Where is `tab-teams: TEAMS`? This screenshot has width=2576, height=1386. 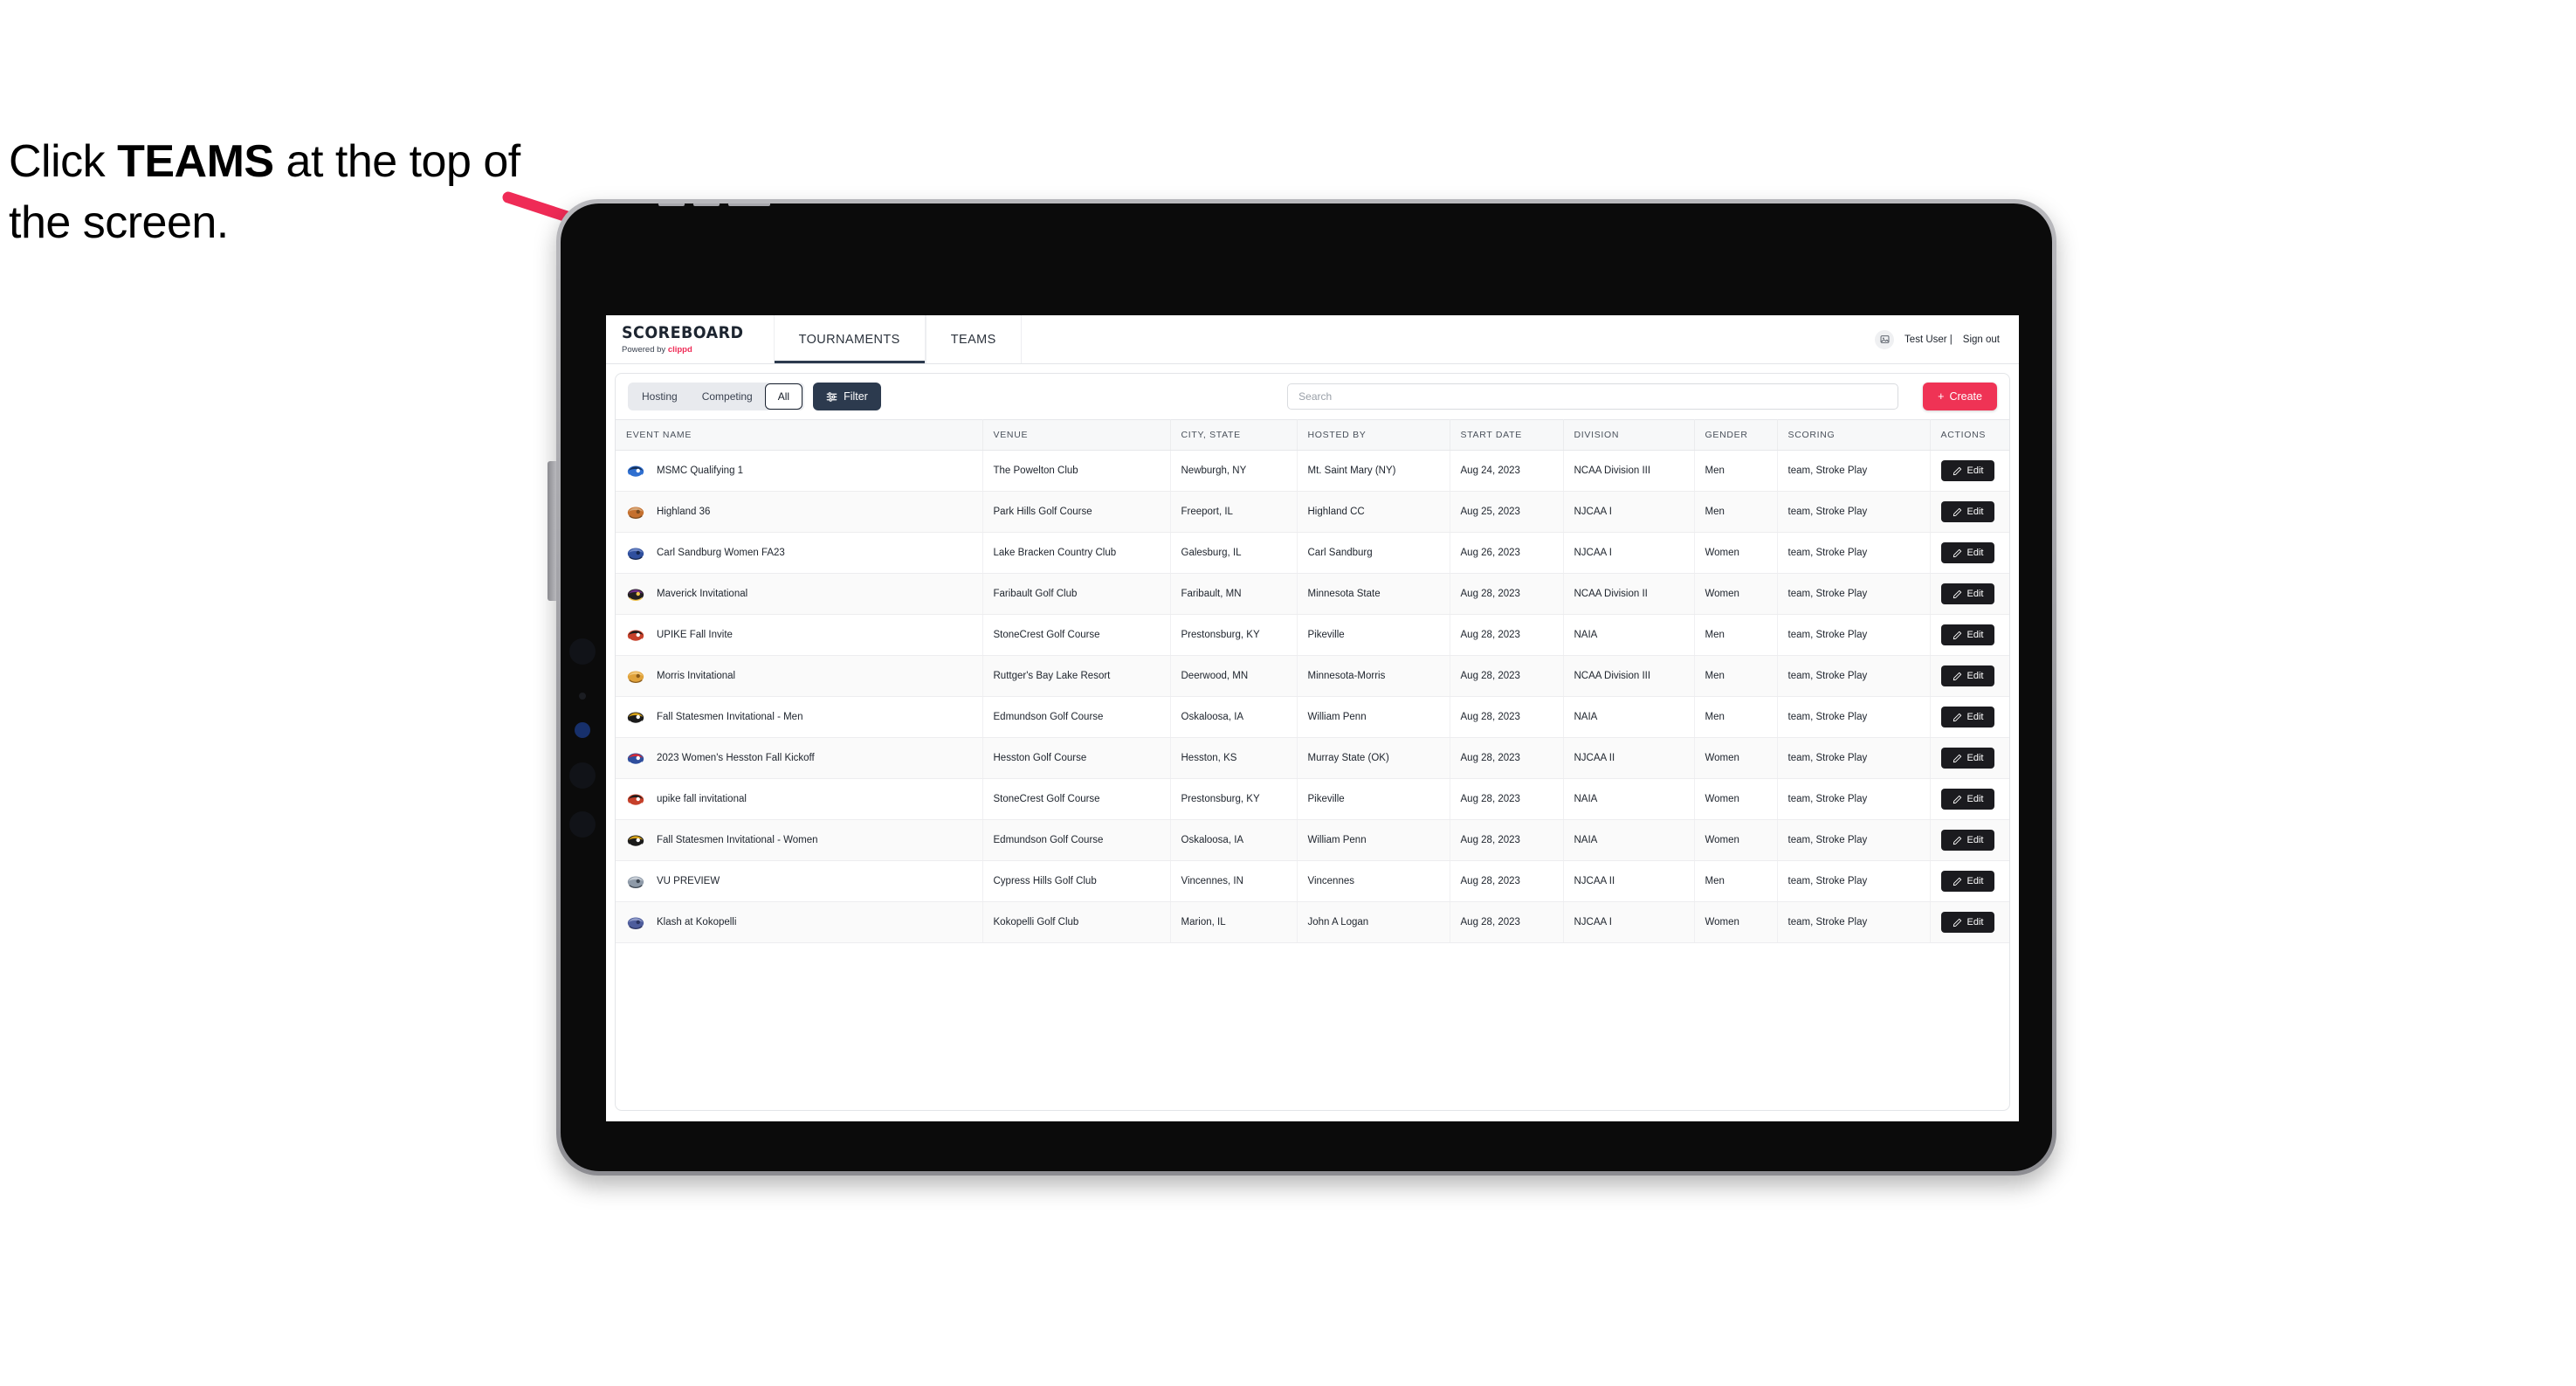 tab-teams: TEAMS is located at coordinates (973, 339).